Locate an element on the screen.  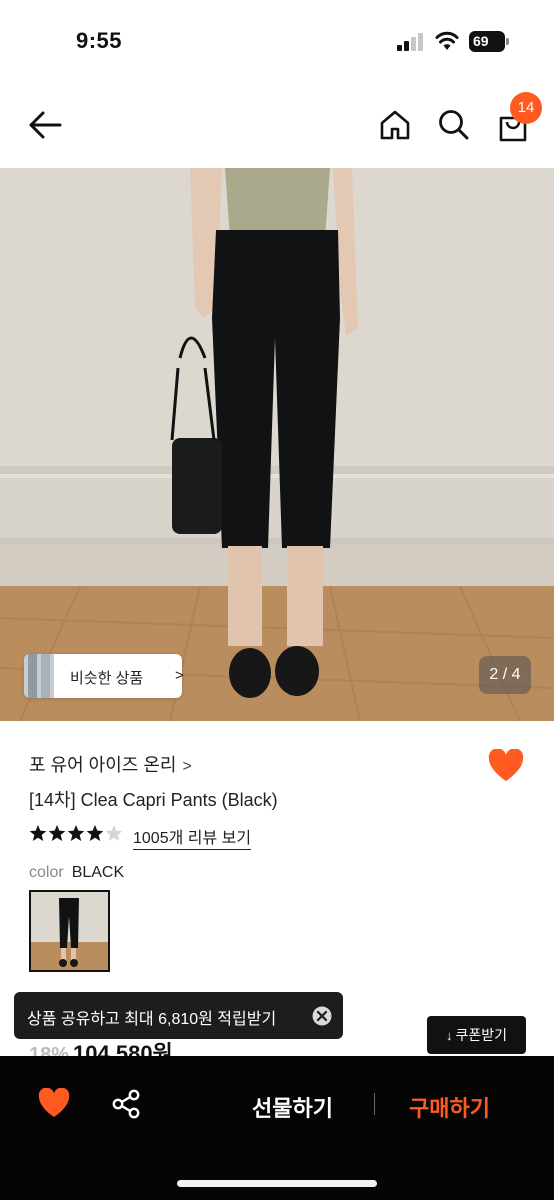
download-icon: ↓ is located at coordinates (449, 1035).